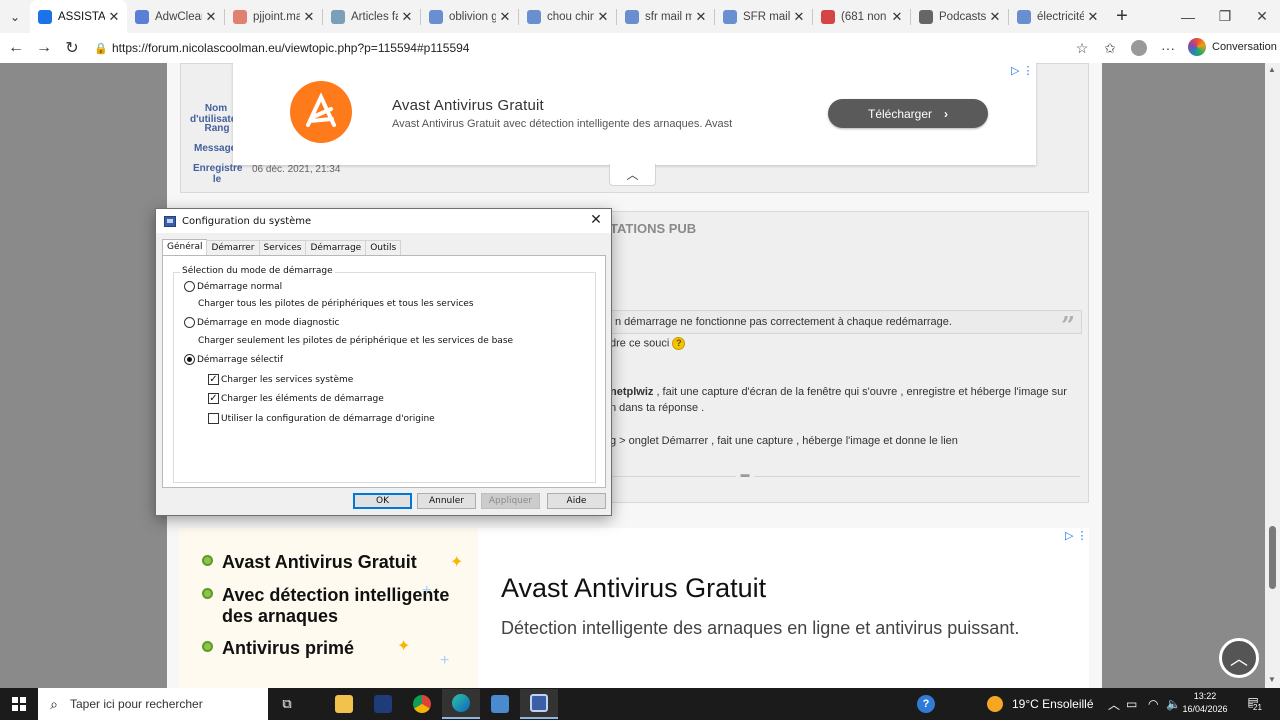  Describe the element at coordinates (383, 247) in the screenshot. I see `tab-tools: Outils` at that location.